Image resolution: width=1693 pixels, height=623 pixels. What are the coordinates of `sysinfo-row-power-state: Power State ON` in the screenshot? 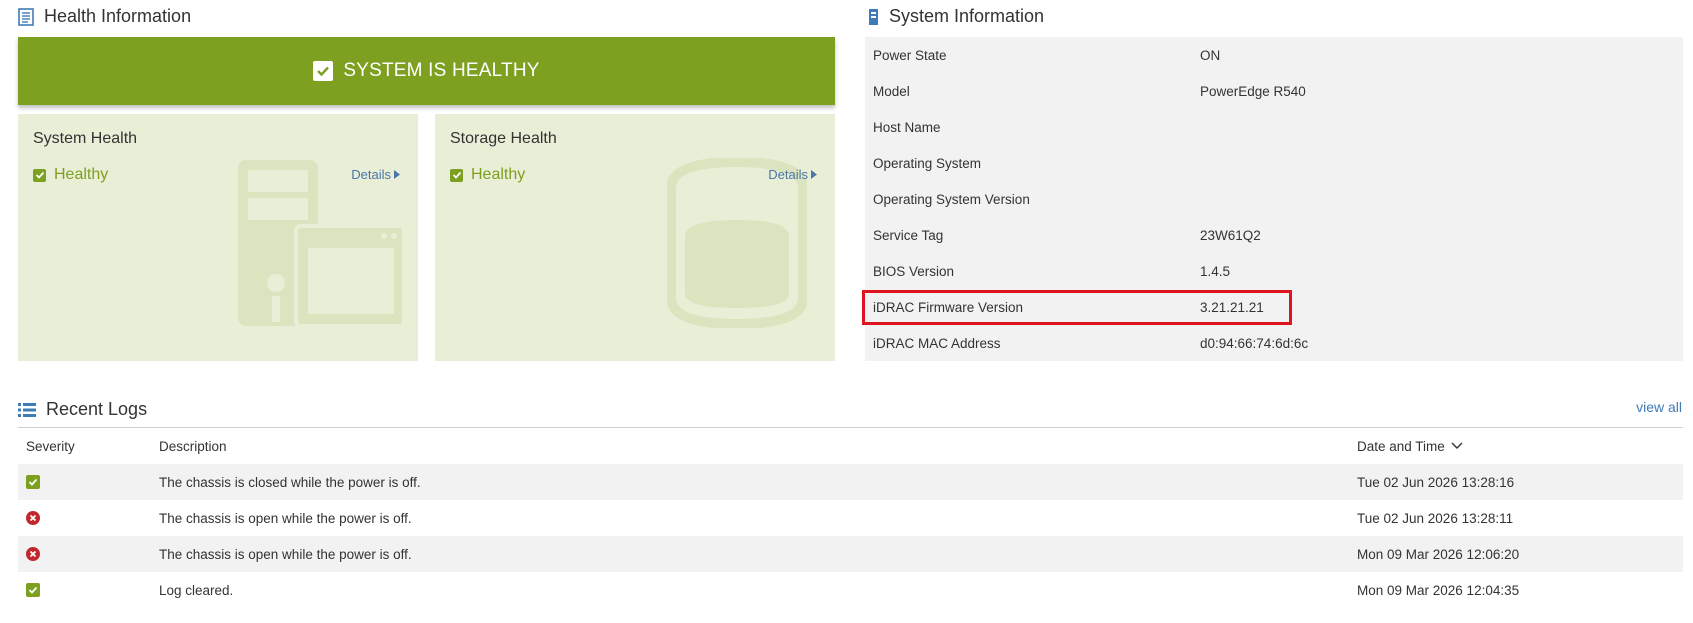 It's located at (1274, 55).